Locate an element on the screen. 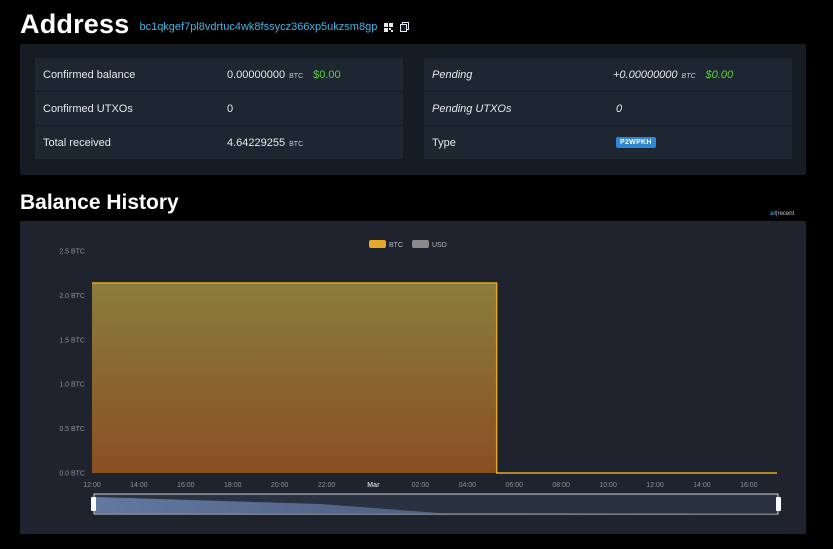 This screenshot has height=549, width=833. navigator-left-handle is located at coordinates (93, 504).